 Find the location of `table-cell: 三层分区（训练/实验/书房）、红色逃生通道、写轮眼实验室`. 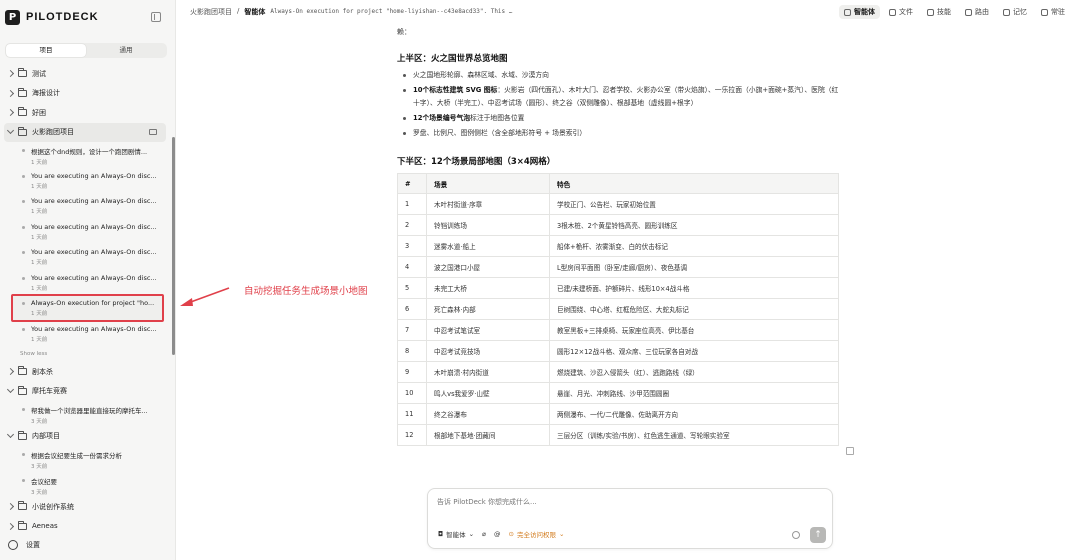

table-cell: 三层分区（训练/实验/书房）、红色逃生通道、写轮眼实验室 is located at coordinates (694, 435).